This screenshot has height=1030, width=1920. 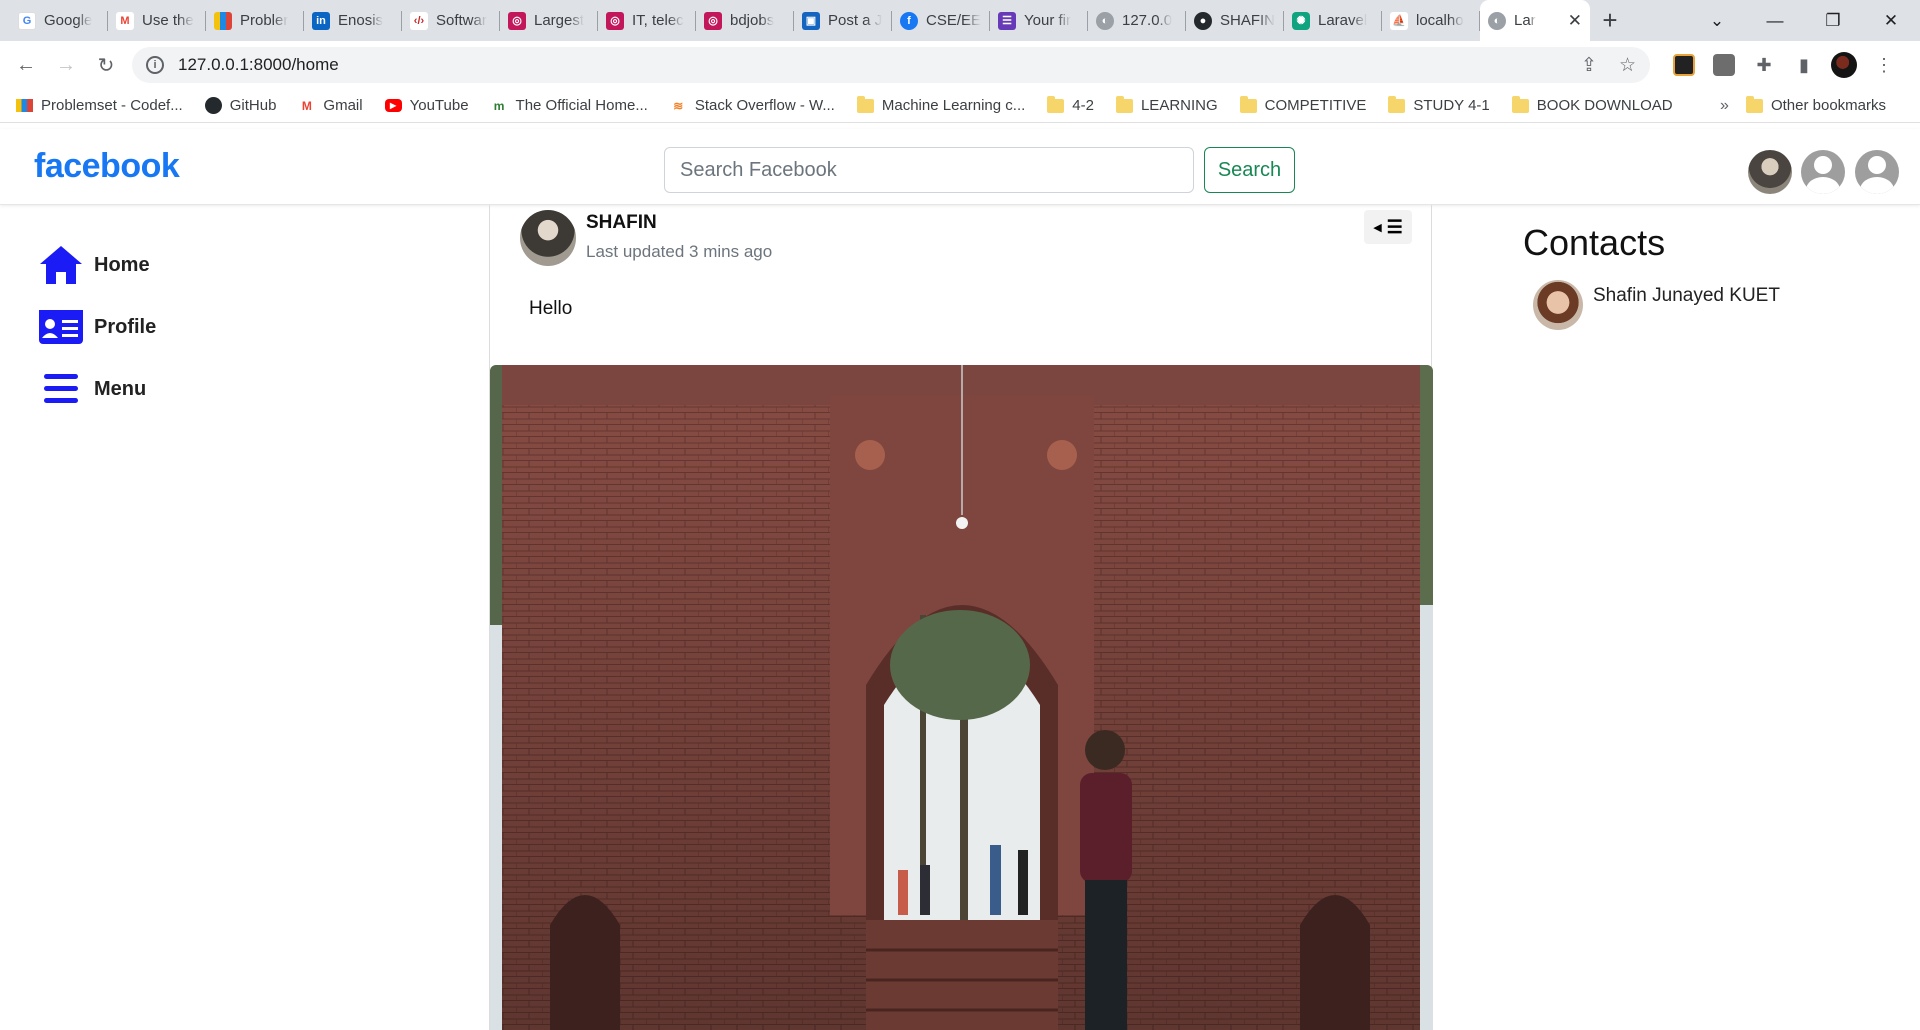 I want to click on chrome-menu-icon: ⋮, so click(x=1884, y=65).